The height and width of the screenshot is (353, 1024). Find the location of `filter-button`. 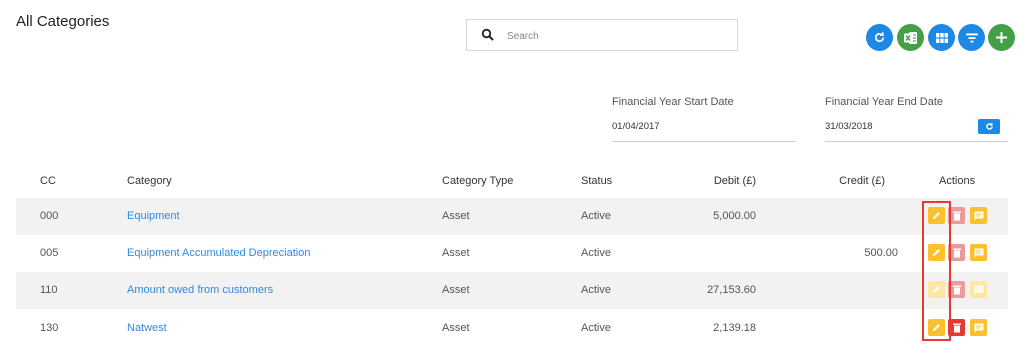

filter-button is located at coordinates (971, 37).